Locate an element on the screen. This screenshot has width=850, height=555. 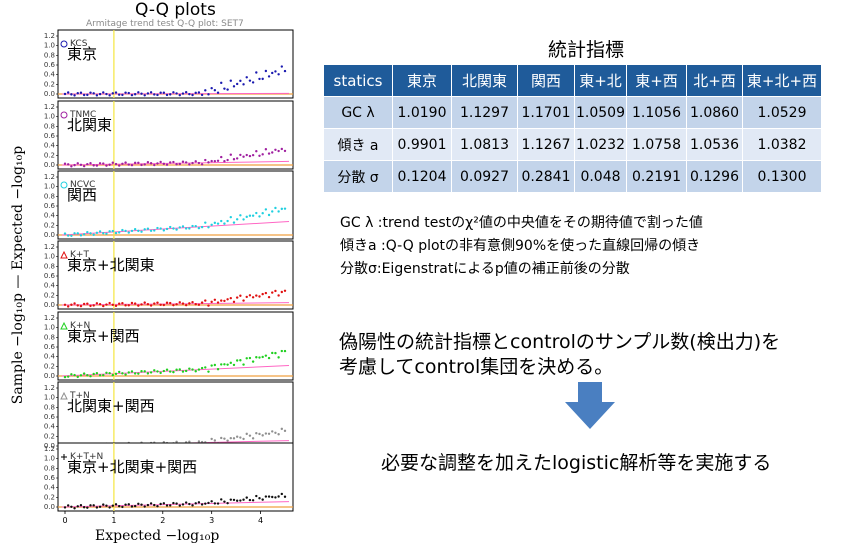
y-tick-label: 0.6 is located at coordinates (50, 206).